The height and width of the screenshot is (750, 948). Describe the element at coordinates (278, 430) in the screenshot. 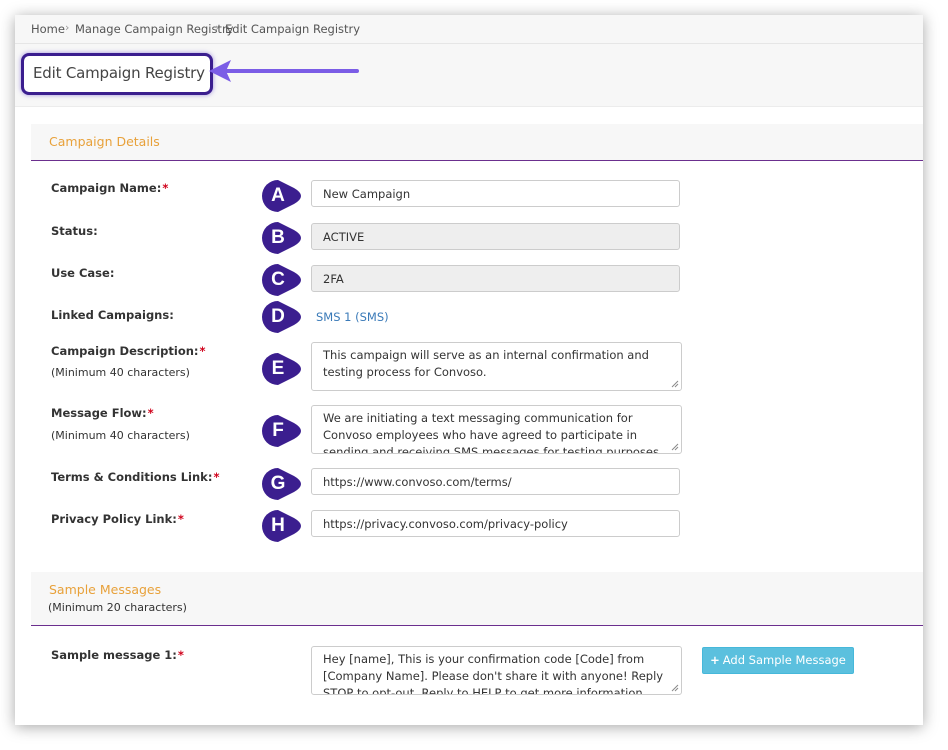

I see `marker-letter: F` at that location.